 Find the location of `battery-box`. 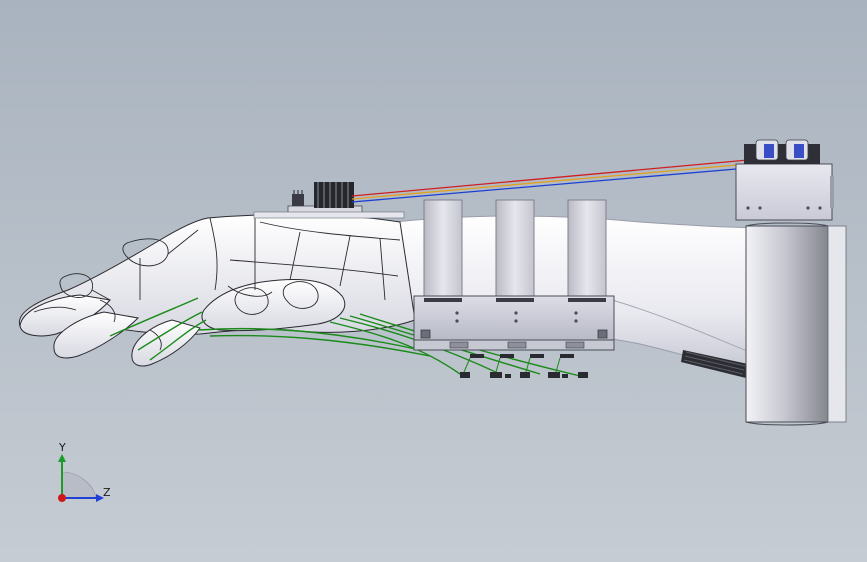

battery-box is located at coordinates (784, 180).